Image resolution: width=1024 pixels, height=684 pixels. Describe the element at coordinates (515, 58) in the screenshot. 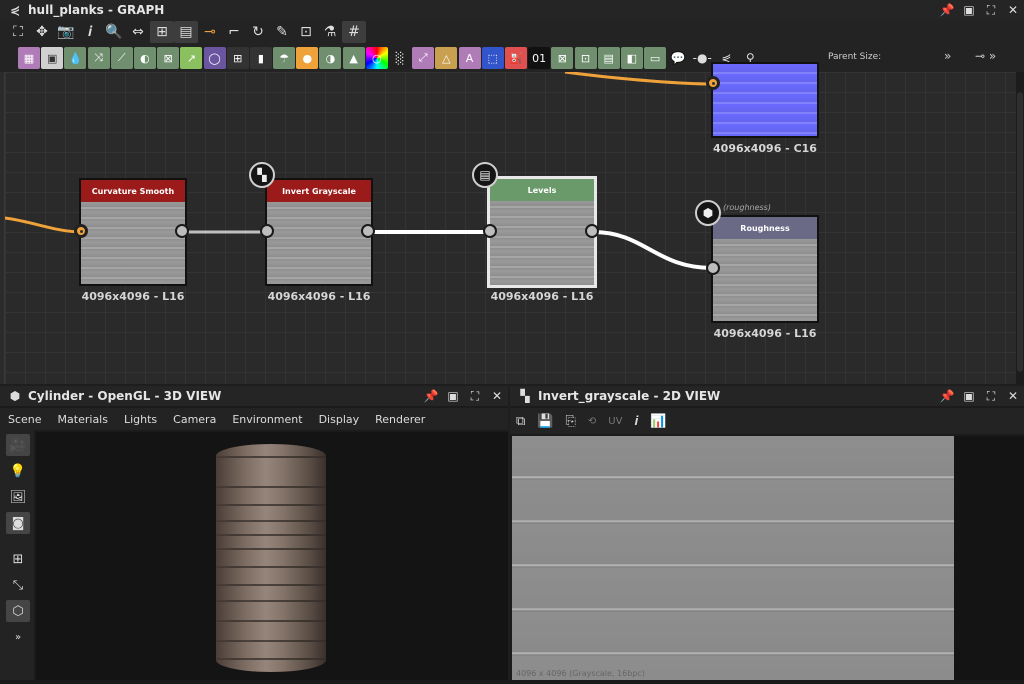

I see `fill-node-icon: ⛽` at that location.